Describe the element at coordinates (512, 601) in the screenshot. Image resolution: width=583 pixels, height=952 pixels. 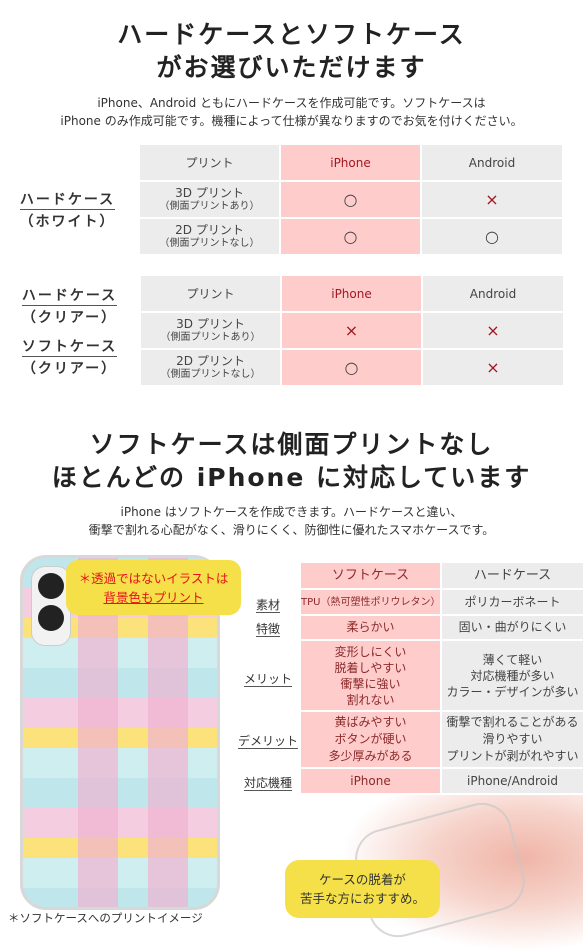
I see `cell-text: ポリカーボネート` at that location.